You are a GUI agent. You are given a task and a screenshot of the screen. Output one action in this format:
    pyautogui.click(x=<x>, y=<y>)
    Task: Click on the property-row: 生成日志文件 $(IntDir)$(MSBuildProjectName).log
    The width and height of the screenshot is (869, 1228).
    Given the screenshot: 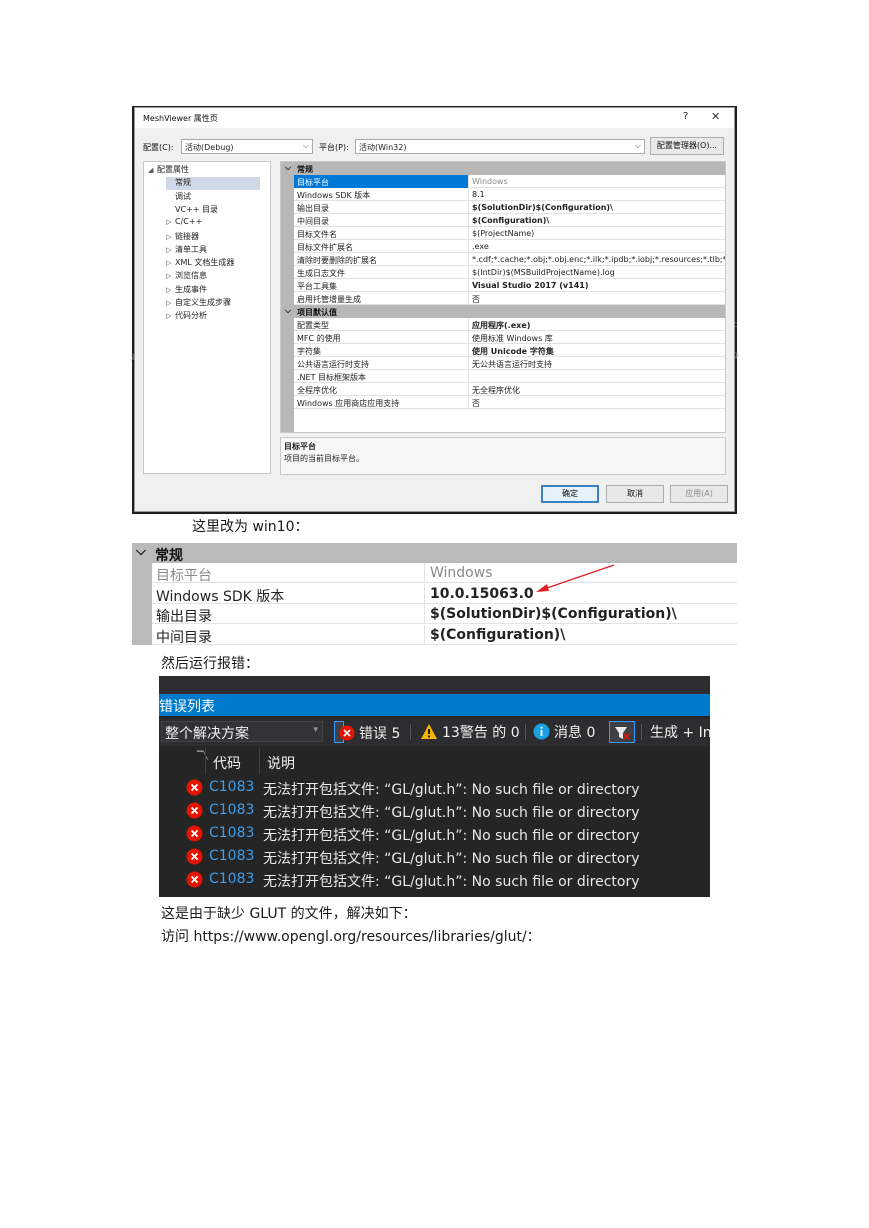 What is the action you would take?
    pyautogui.click(x=503, y=272)
    